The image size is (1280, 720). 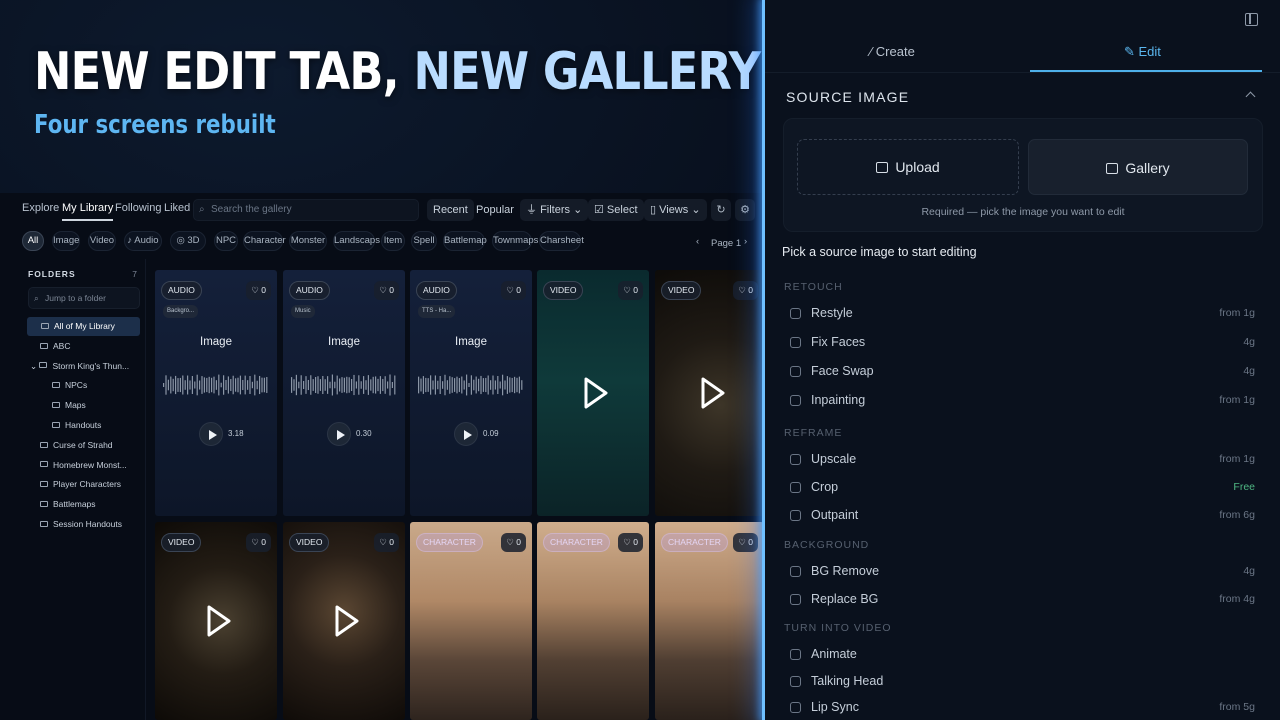 I want to click on select-icon: ☑, so click(x=600, y=210).